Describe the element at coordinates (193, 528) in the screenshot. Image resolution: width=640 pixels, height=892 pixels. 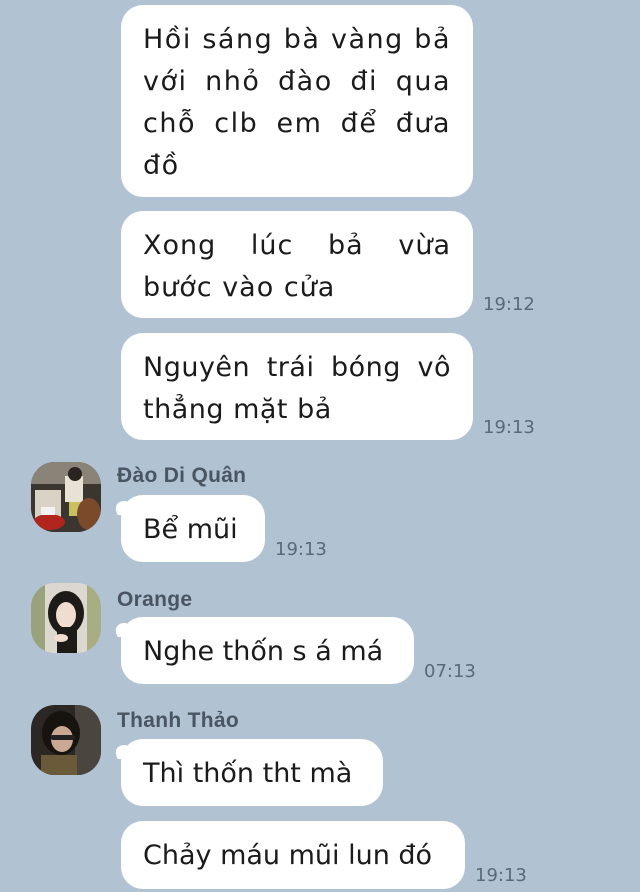
I see `message-bubble: Bể mũi` at that location.